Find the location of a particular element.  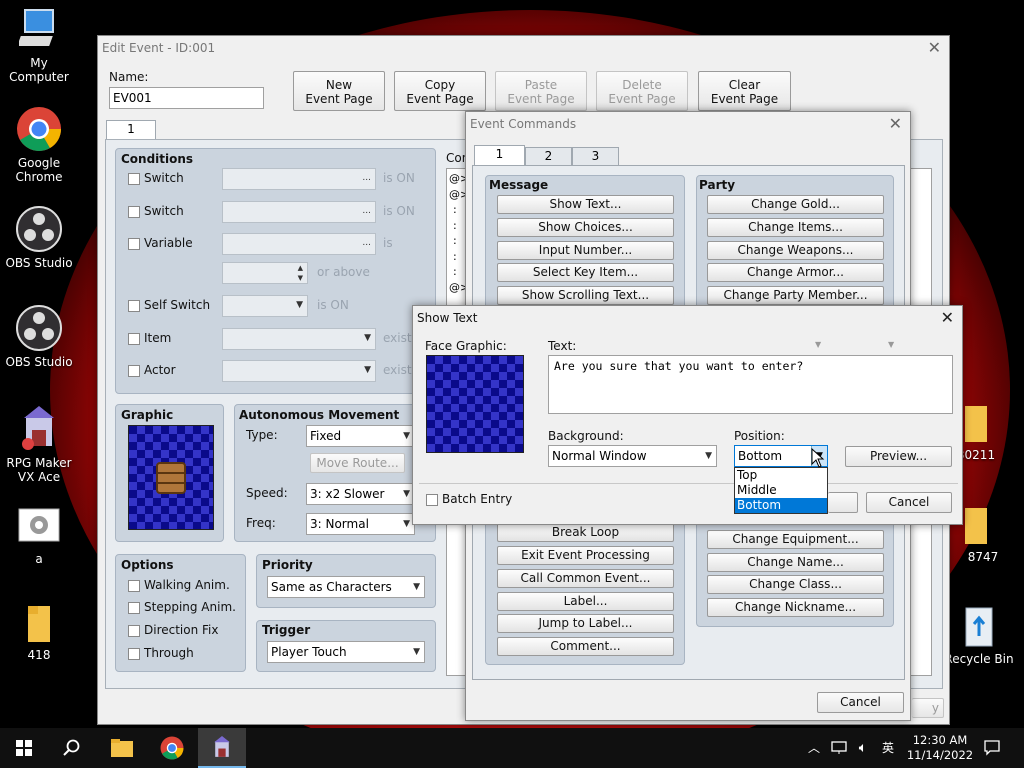

self-switch-checkbox is located at coordinates (134, 306).